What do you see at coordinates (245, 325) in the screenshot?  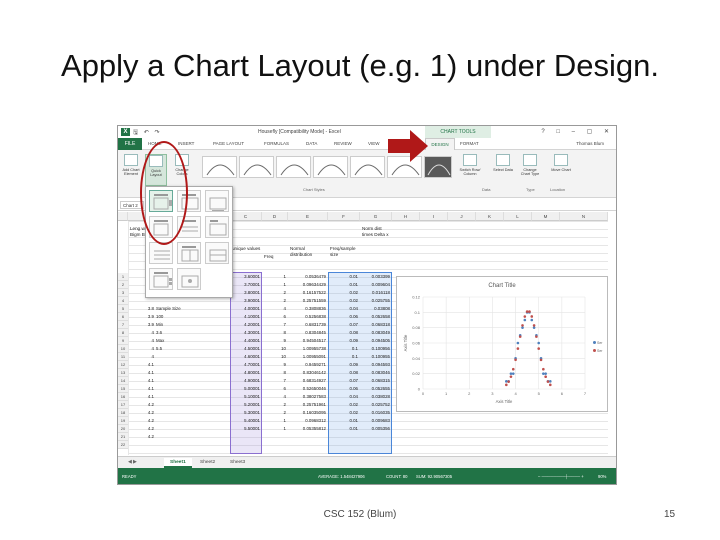 I see `table-cell-c: 4.20001` at bounding box center [245, 325].